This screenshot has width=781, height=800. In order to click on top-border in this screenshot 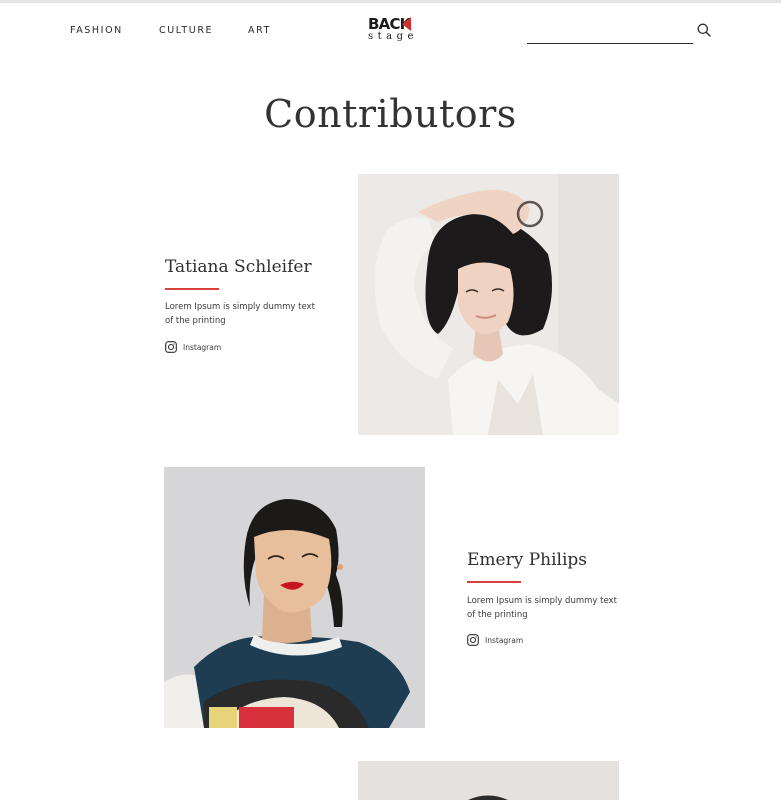, I will do `click(390, 1)`.